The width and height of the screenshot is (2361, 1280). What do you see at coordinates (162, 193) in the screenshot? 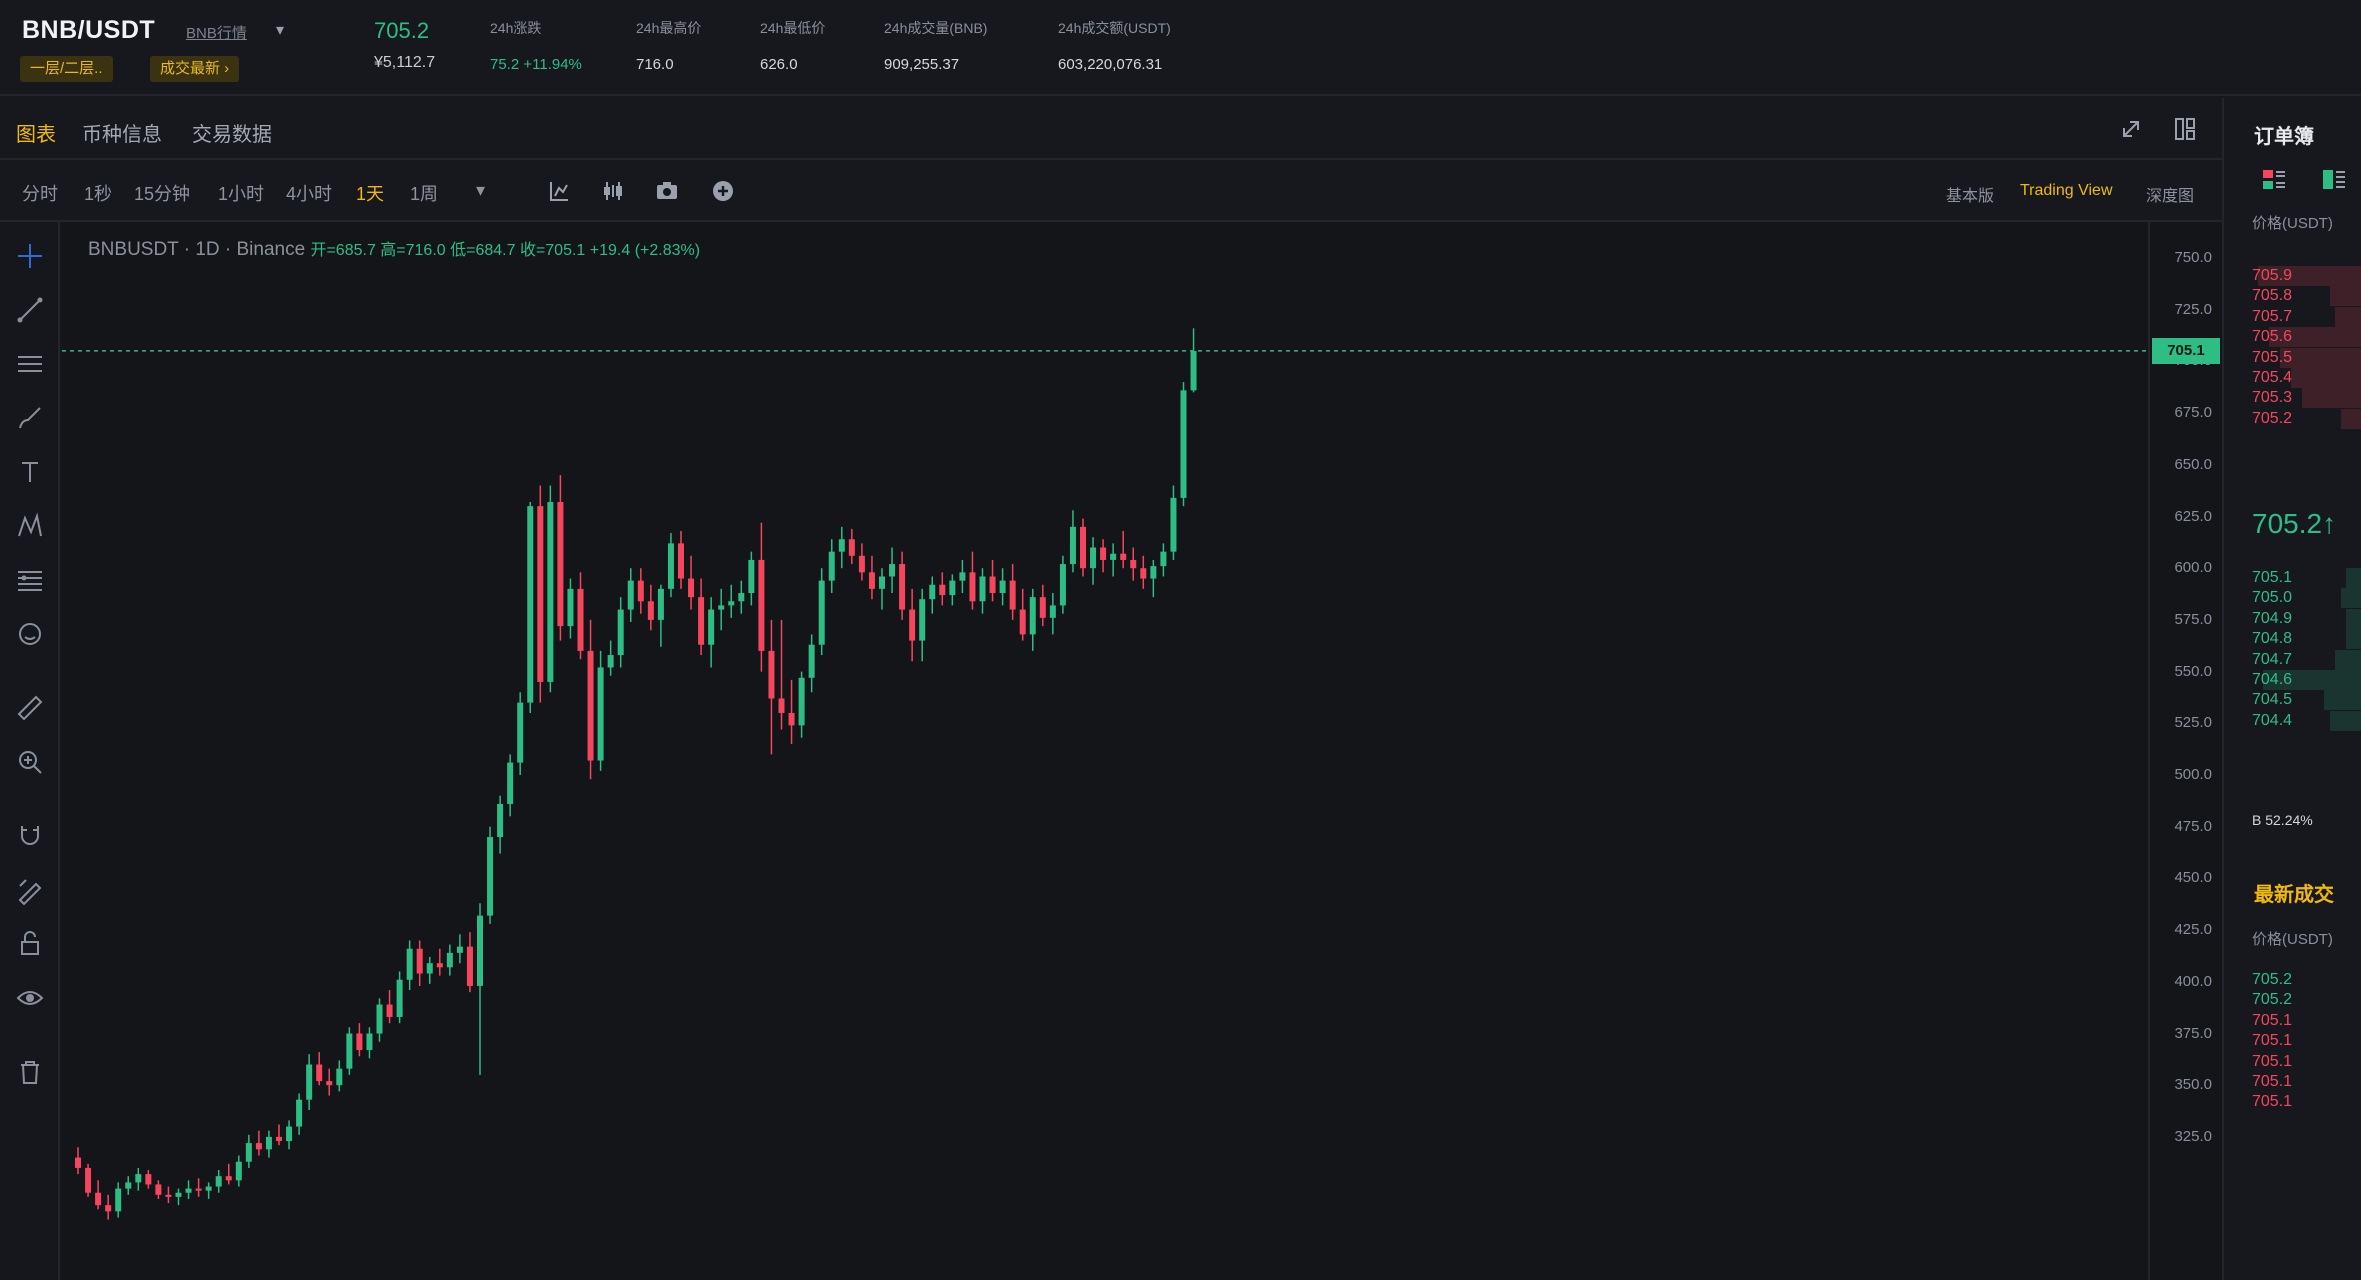
I see `timeframe-15m: 15分钟` at bounding box center [162, 193].